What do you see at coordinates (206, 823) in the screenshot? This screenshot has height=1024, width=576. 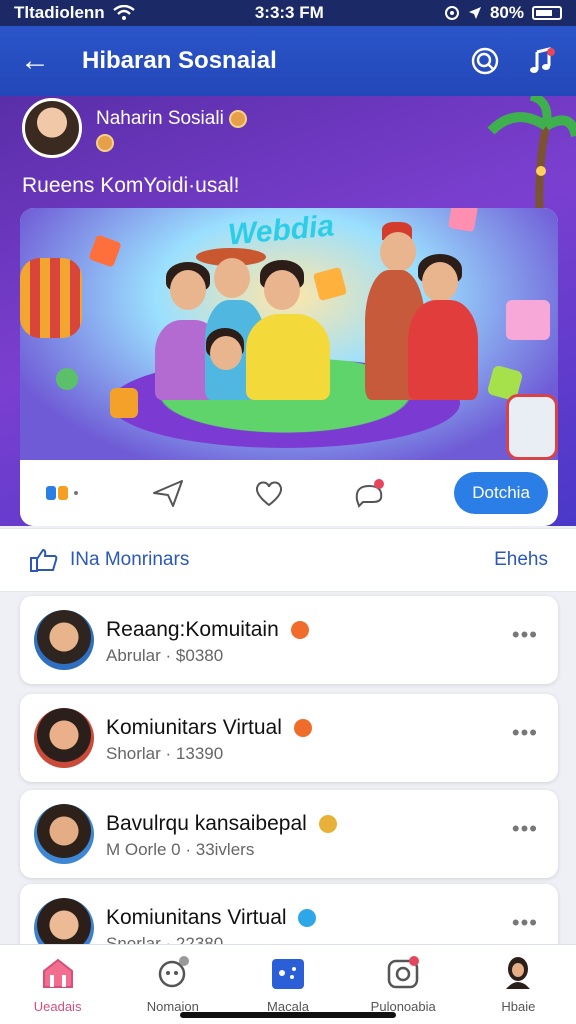 I see `community-name-text: Bavulrqu kansaibepal` at bounding box center [206, 823].